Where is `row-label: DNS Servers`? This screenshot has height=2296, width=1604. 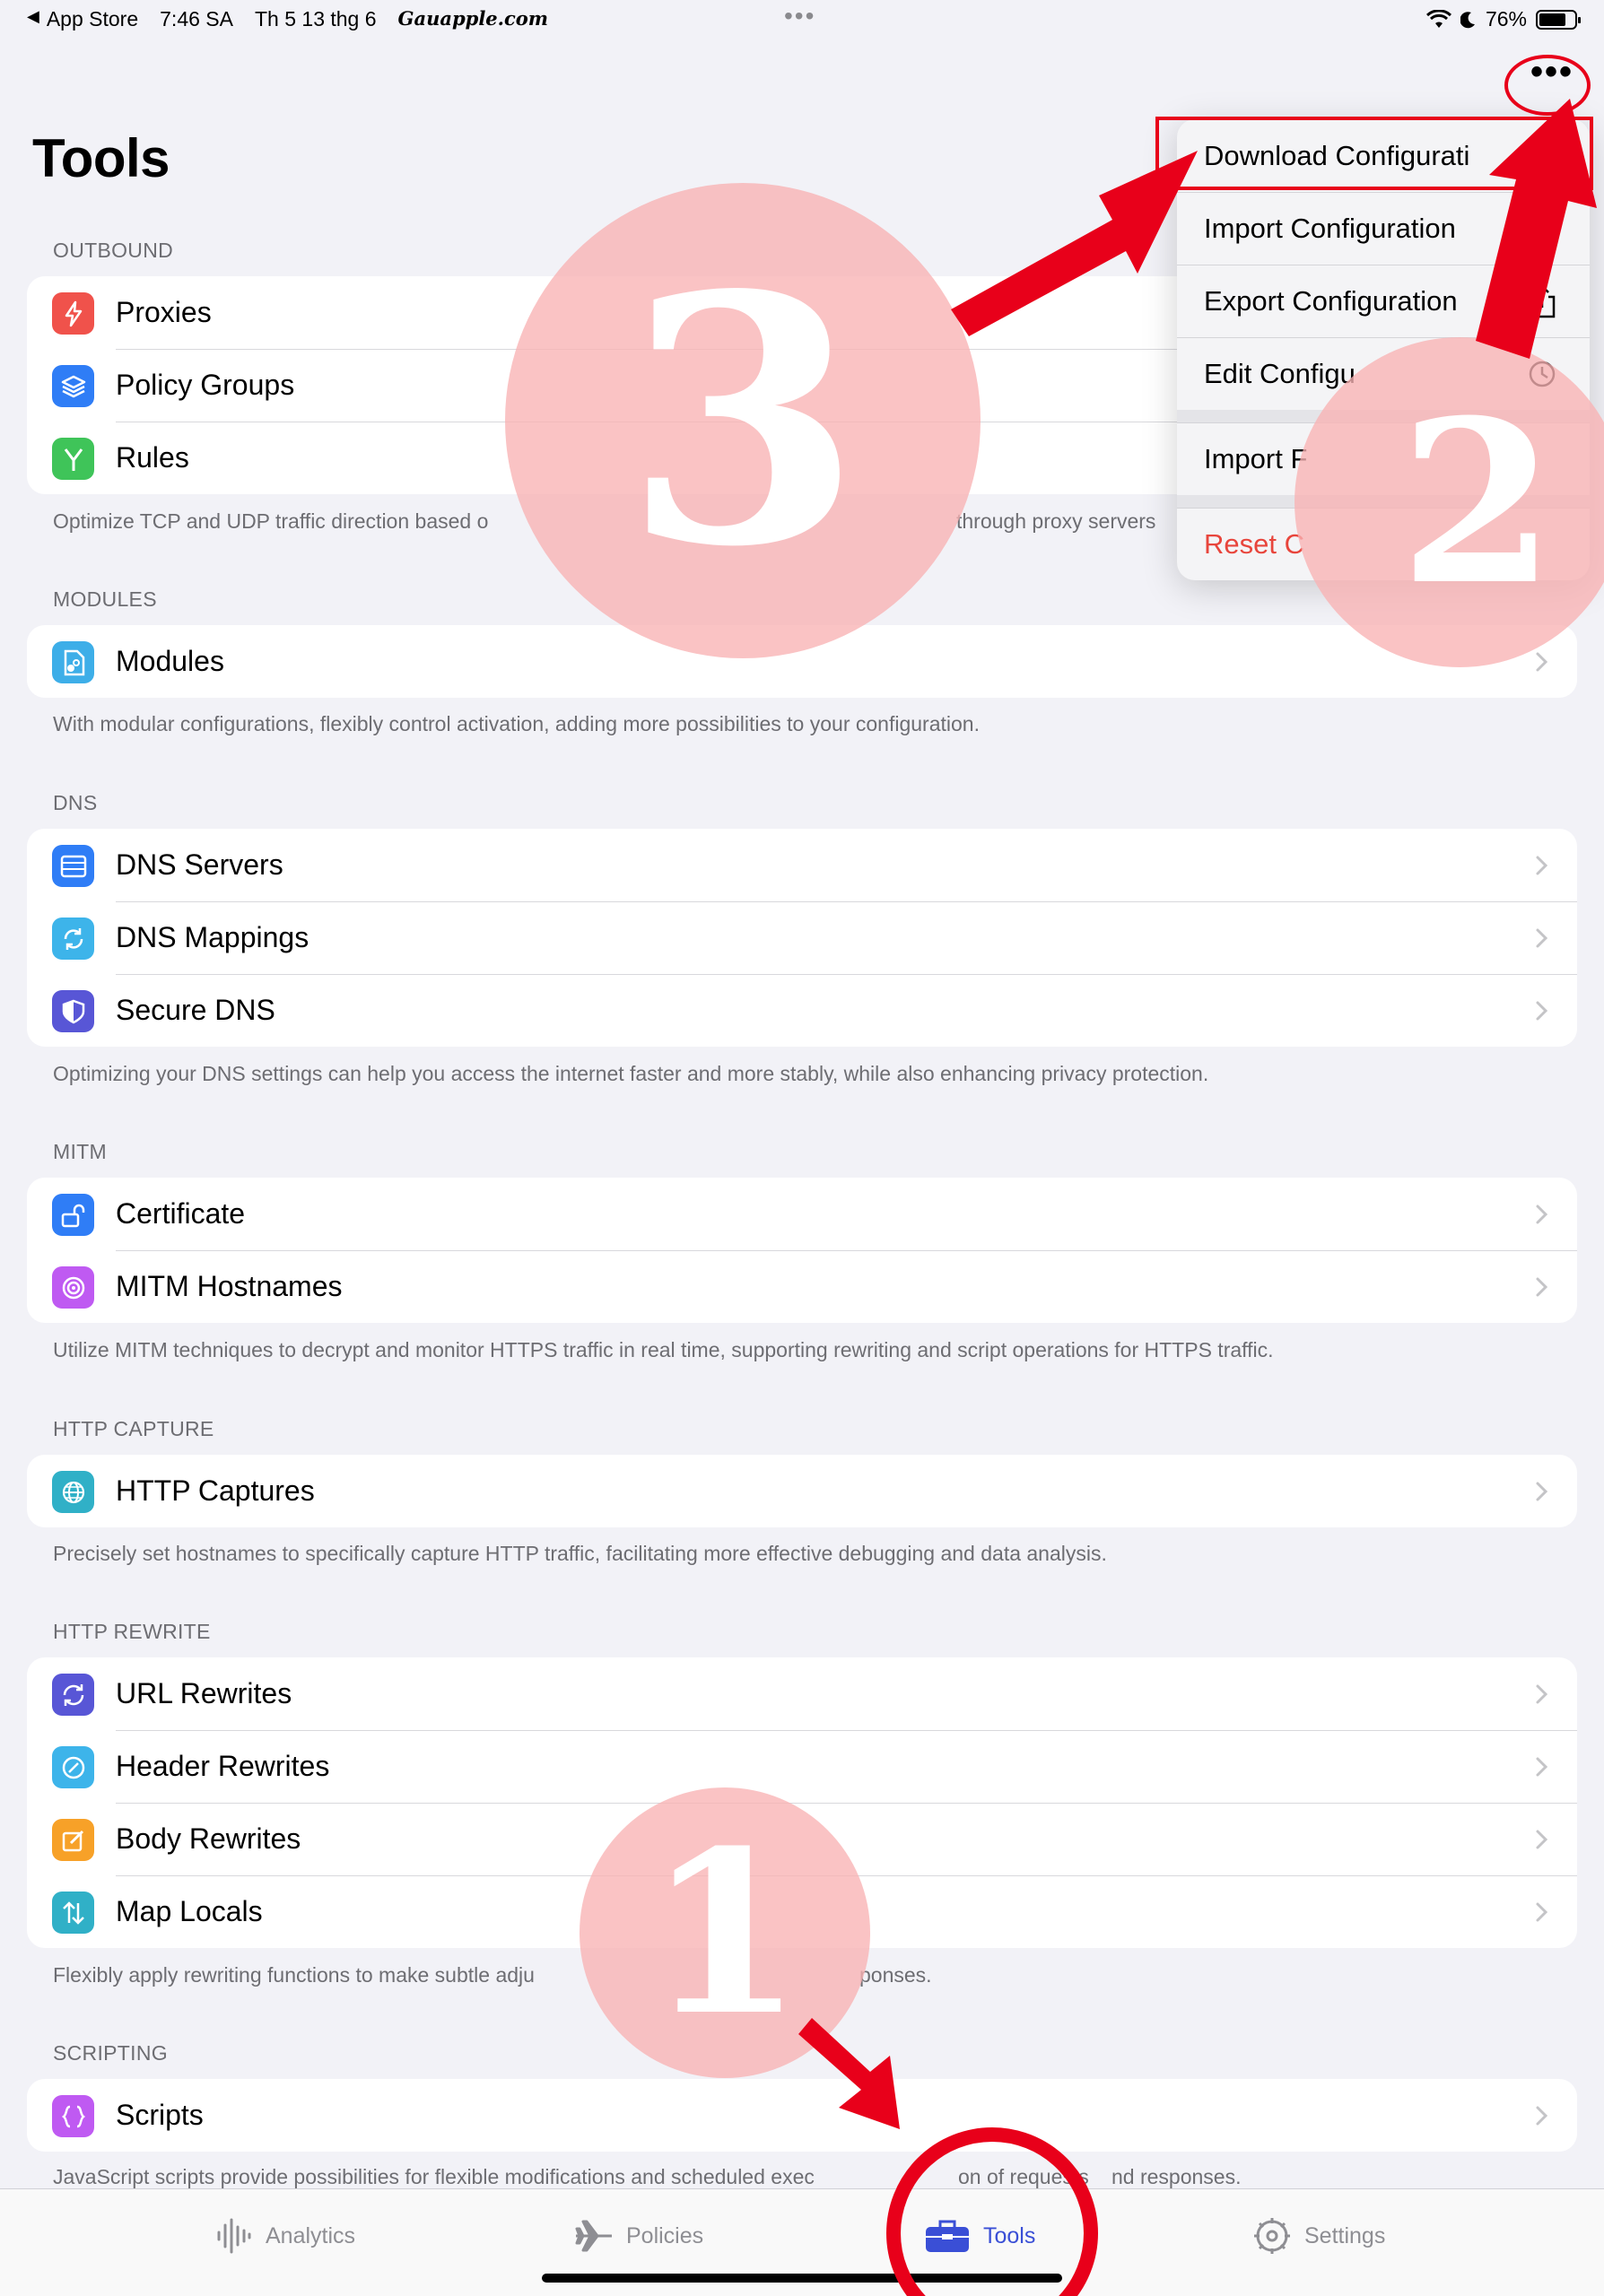
row-label: DNS Servers is located at coordinates (199, 864).